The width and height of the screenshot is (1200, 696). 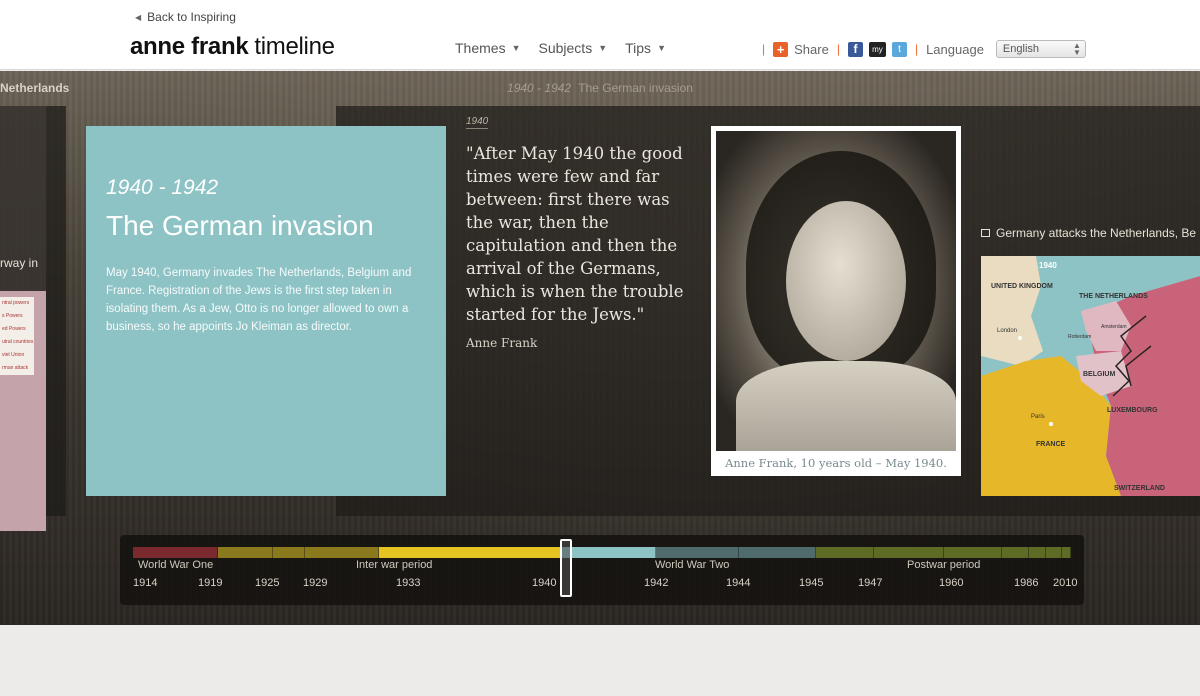 What do you see at coordinates (470, 552) in the screenshot?
I see `segment-interwar-bright` at bounding box center [470, 552].